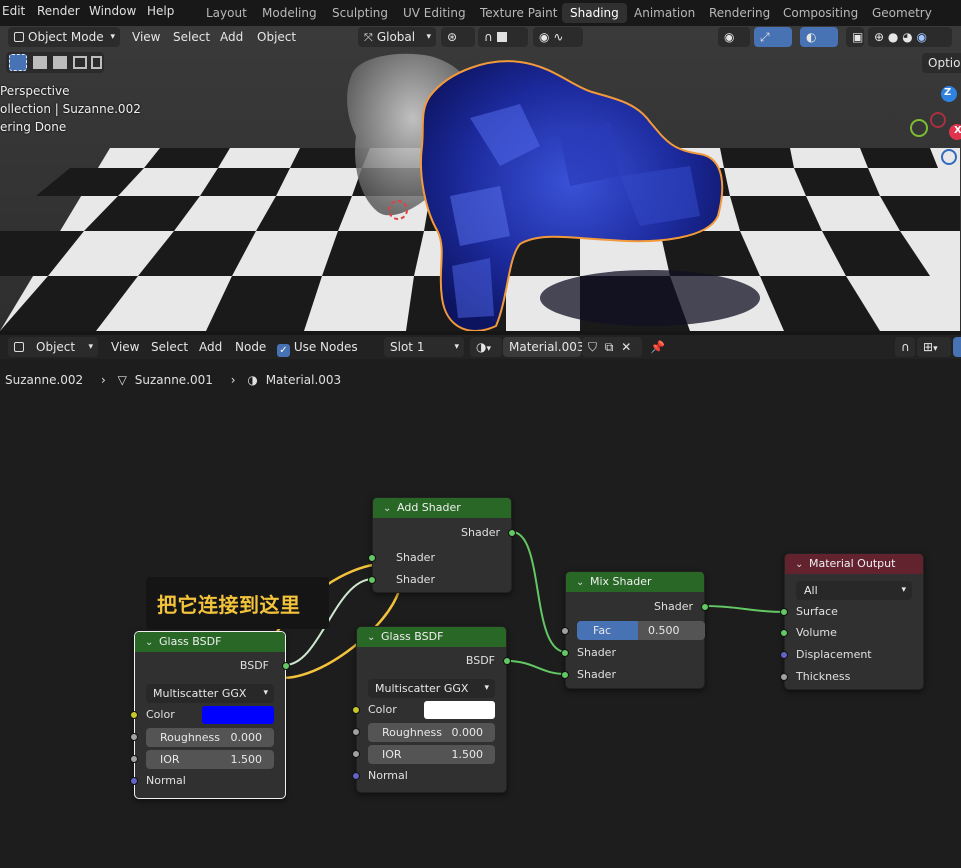  Describe the element at coordinates (671, 630) in the screenshot. I see `fac-value: 0.500` at that location.